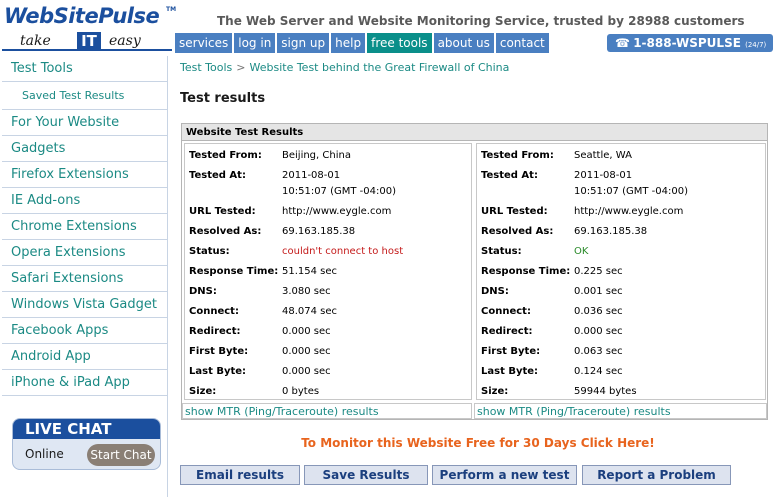 The width and height of the screenshot is (783, 497). I want to click on live-chat-widget: LIVE CHAT Online Start Chat, so click(86, 444).